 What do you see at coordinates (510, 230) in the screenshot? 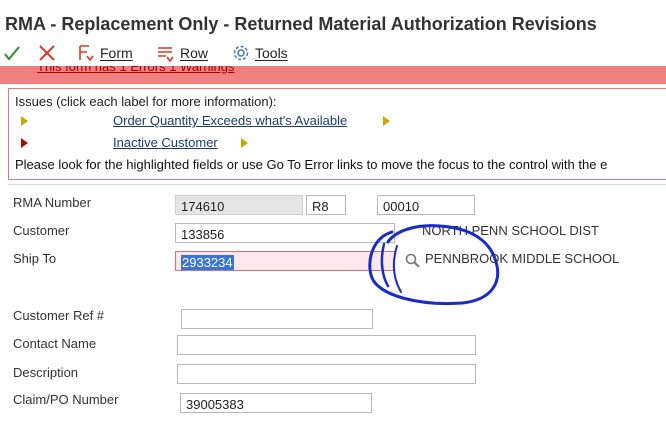
I see `customer-description: NORTH PENN SCHOOL DIST` at bounding box center [510, 230].